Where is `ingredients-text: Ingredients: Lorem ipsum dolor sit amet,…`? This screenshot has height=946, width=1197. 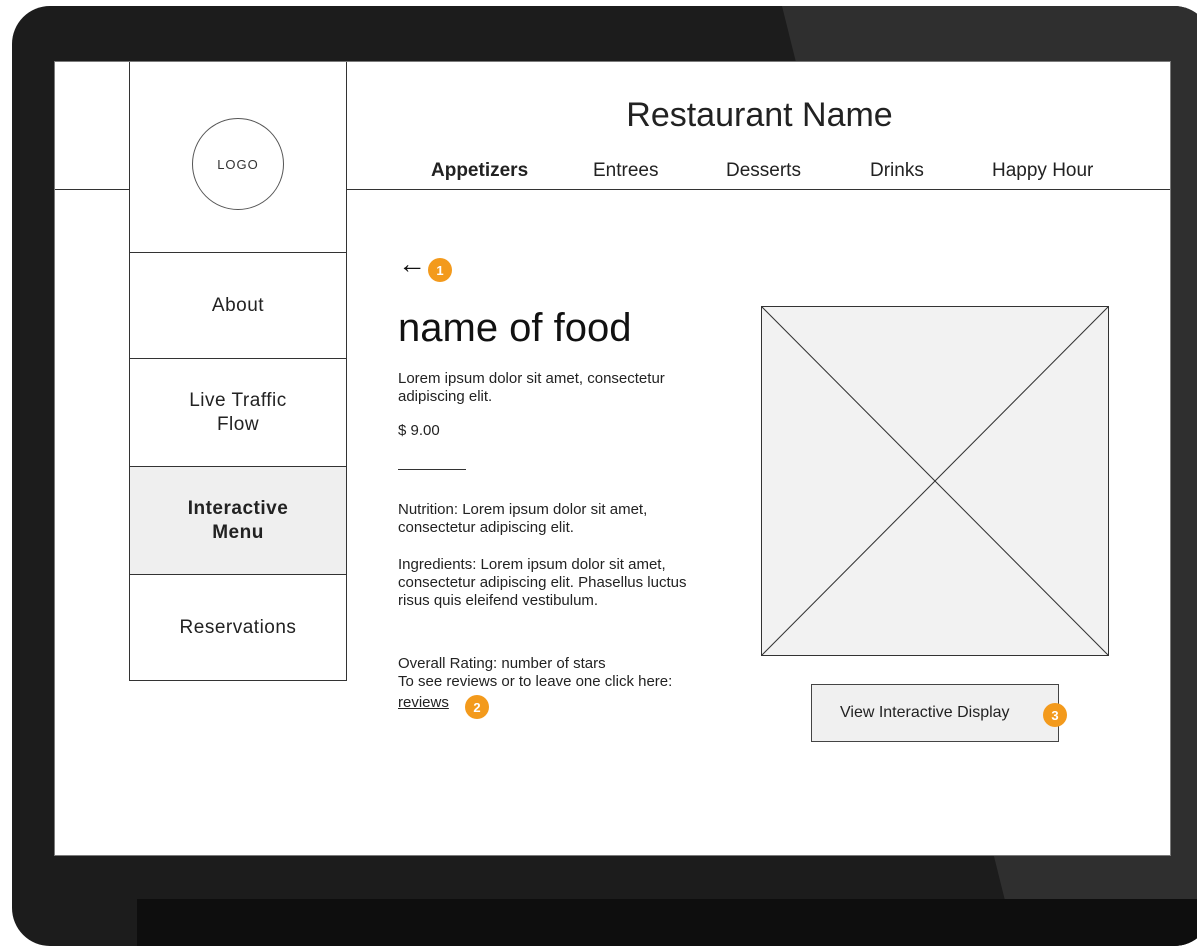 ingredients-text: Ingredients: Lorem ipsum dolor sit amet,… is located at coordinates (542, 582).